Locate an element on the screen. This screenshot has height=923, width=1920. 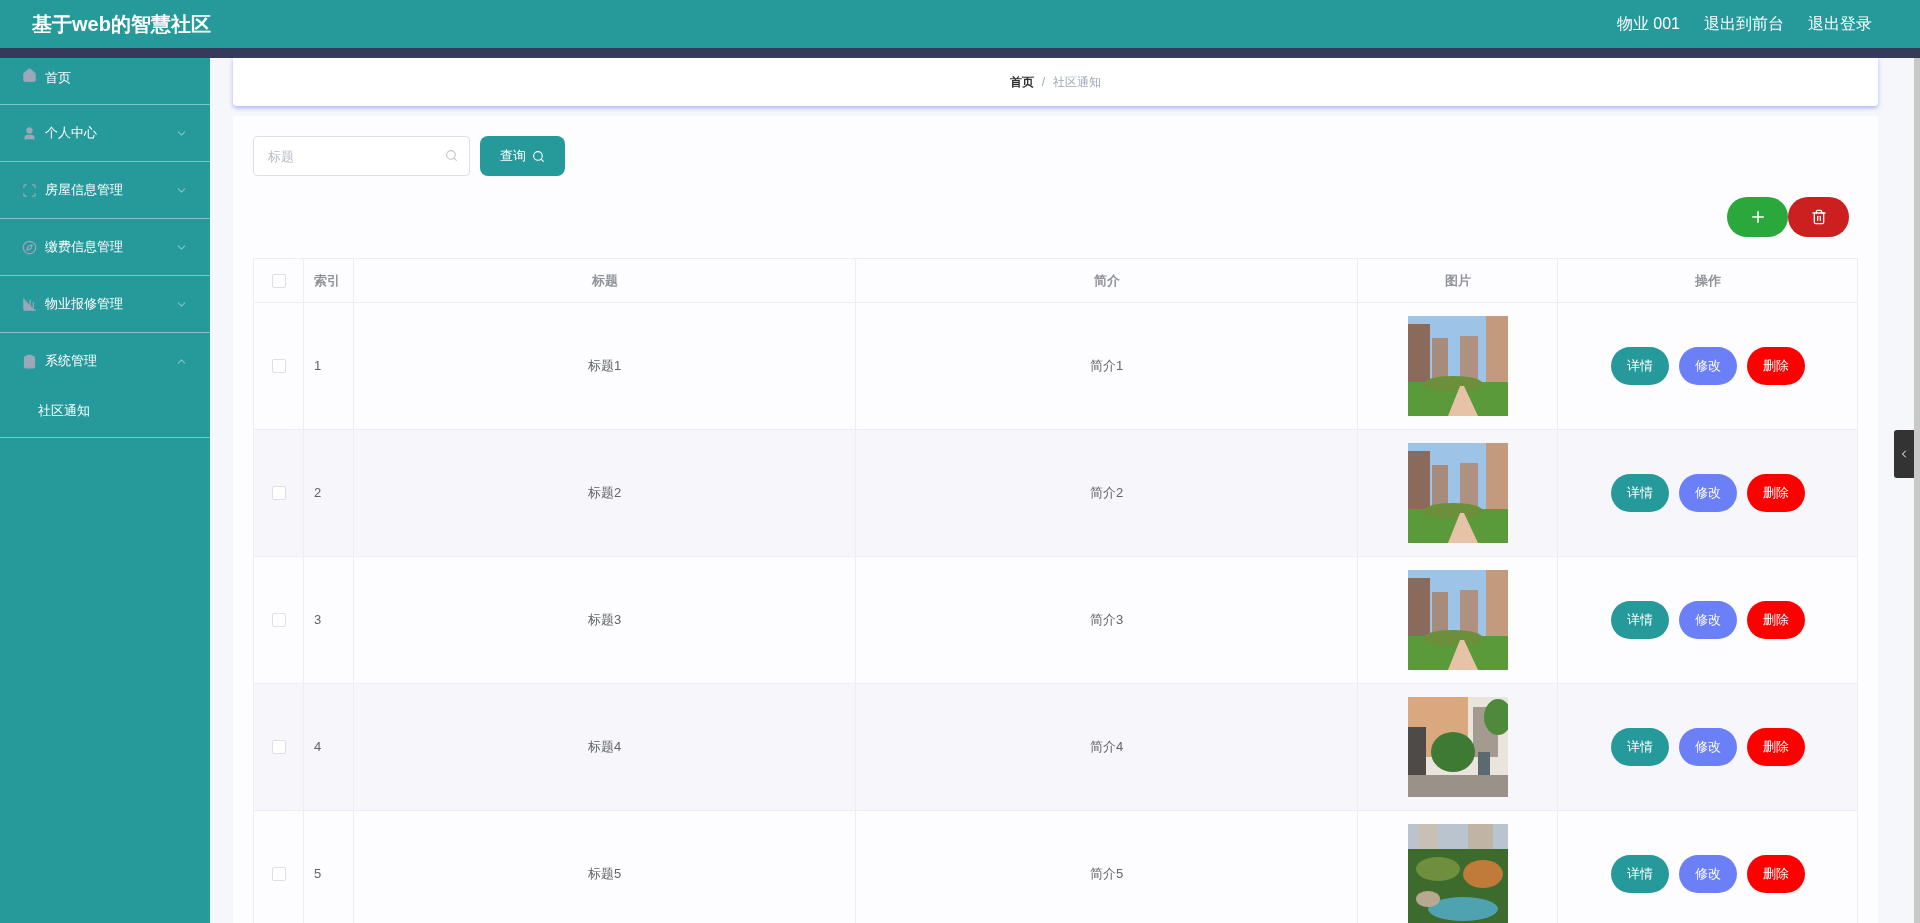
app-title: 基于web的智慧社区 is located at coordinates (121, 24).